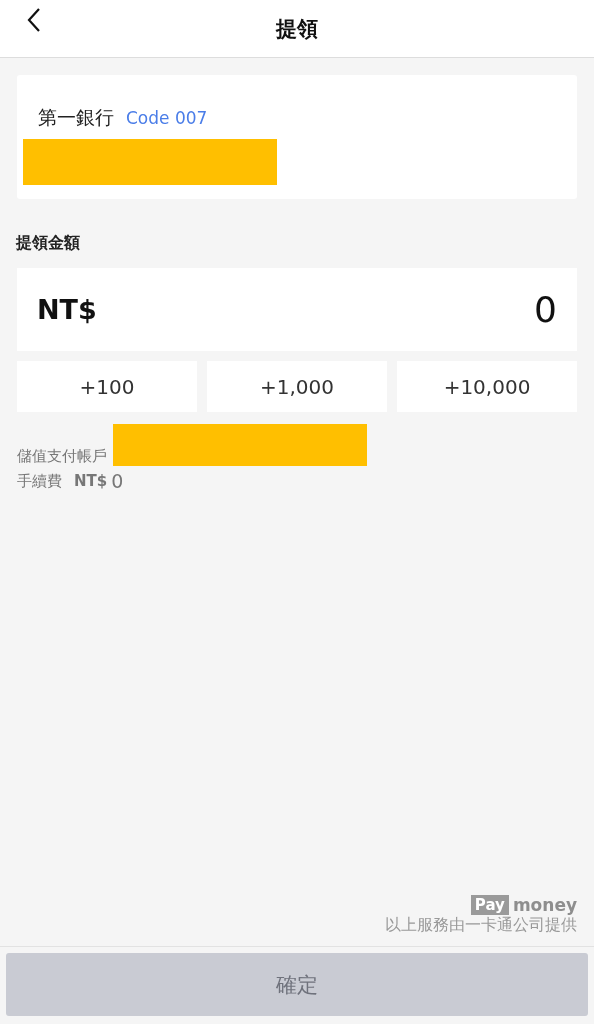 This screenshot has height=1024, width=594. I want to click on quick-add-button: +1,000, so click(297, 386).